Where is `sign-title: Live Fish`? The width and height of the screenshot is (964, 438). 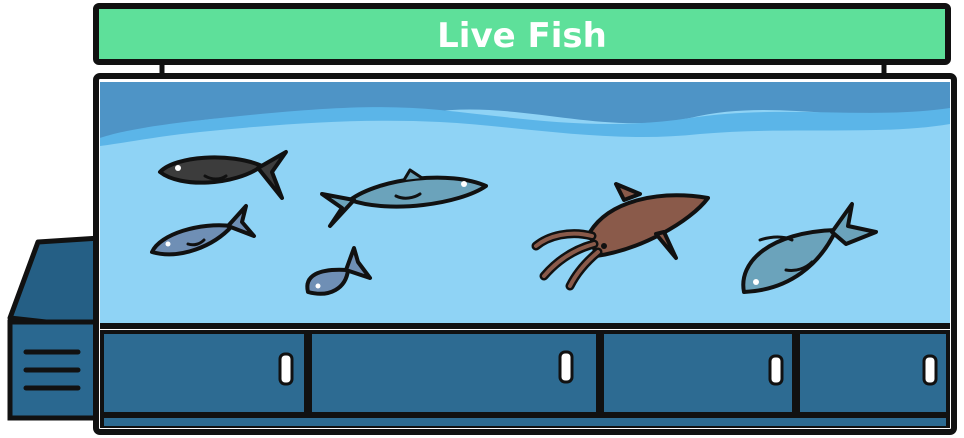
sign-title: Live Fish is located at coordinates (522, 36).